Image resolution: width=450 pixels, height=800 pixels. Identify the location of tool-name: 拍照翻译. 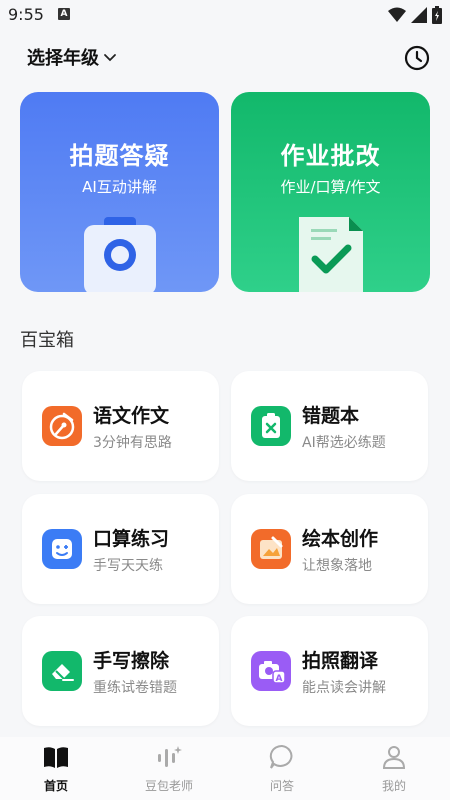
(340, 661).